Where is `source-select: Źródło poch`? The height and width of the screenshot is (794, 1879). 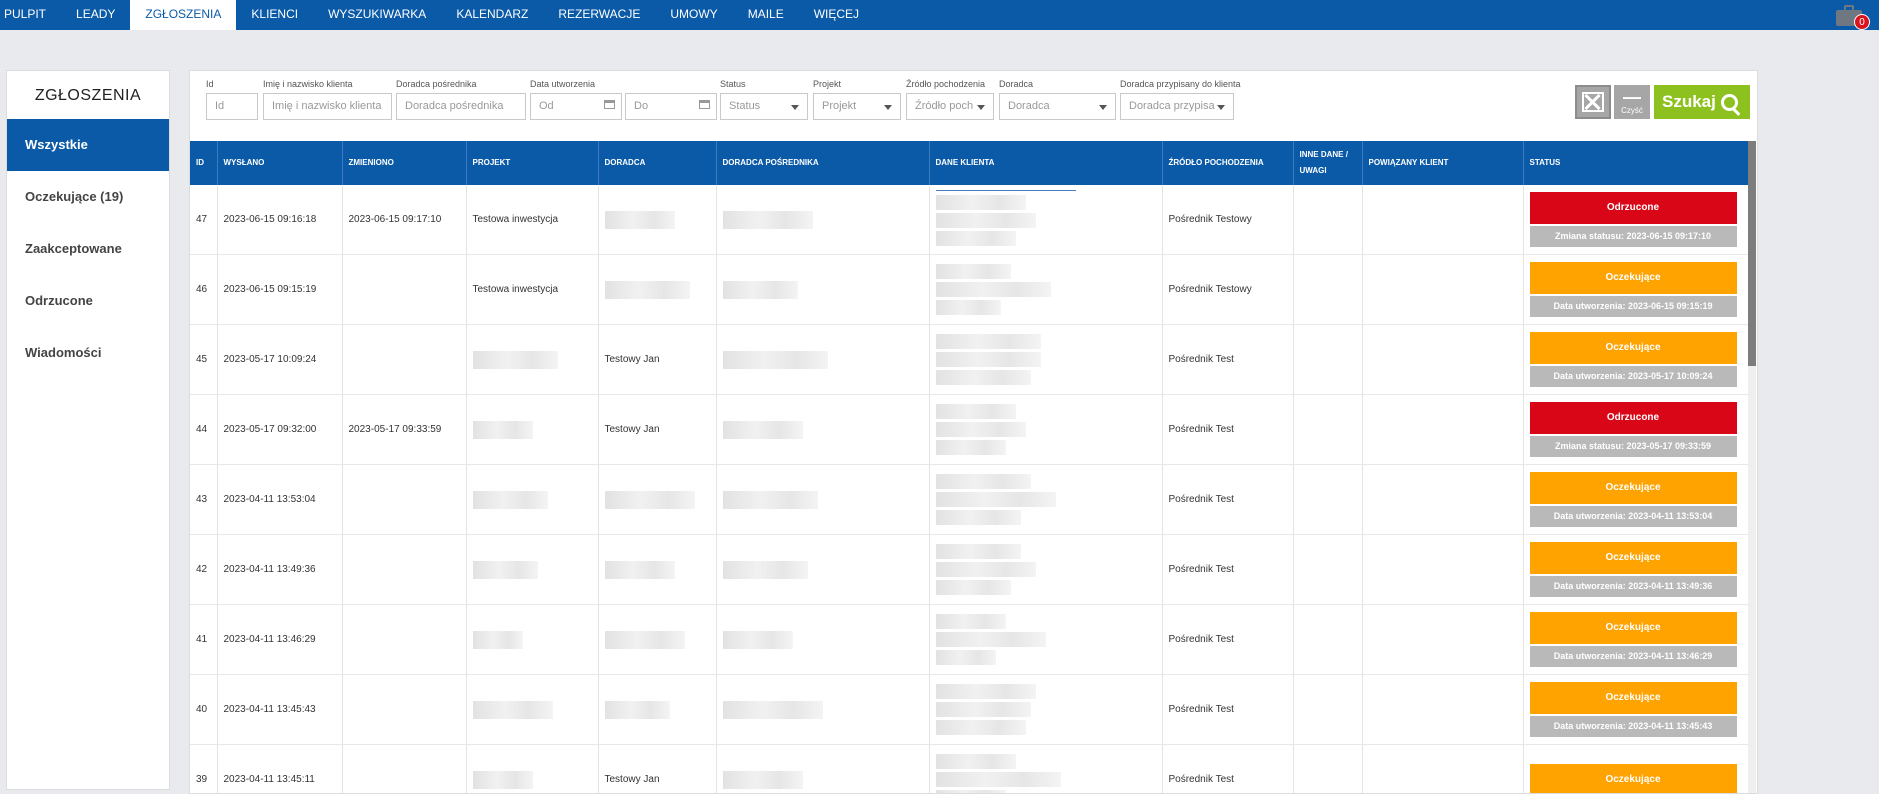 source-select: Źródło poch is located at coordinates (950, 106).